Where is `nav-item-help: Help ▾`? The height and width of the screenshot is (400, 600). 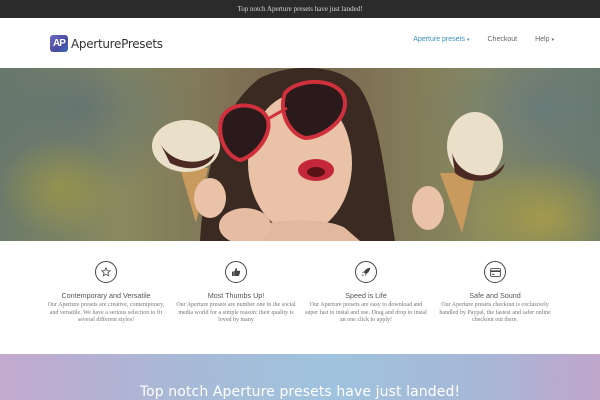
nav-item-help: Help ▾ is located at coordinates (544, 39).